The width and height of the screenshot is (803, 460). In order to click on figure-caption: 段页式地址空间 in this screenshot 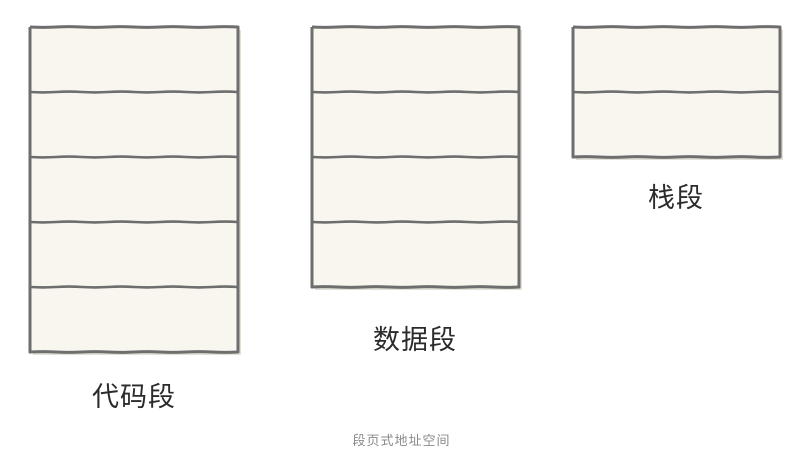, I will do `click(401, 441)`.